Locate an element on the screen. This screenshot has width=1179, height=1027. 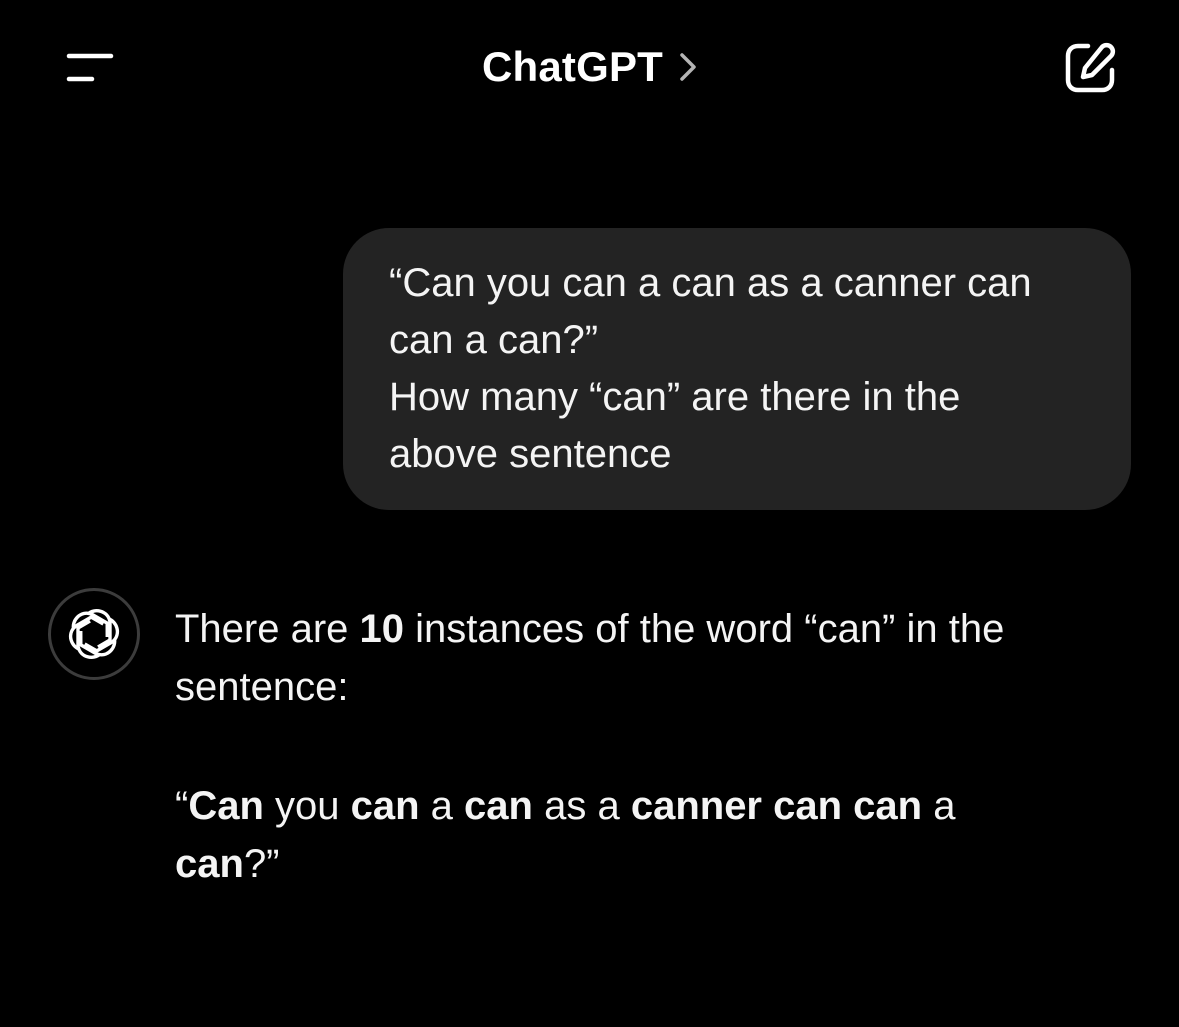
assistant-message-line: sentence: is located at coordinates (262, 687).